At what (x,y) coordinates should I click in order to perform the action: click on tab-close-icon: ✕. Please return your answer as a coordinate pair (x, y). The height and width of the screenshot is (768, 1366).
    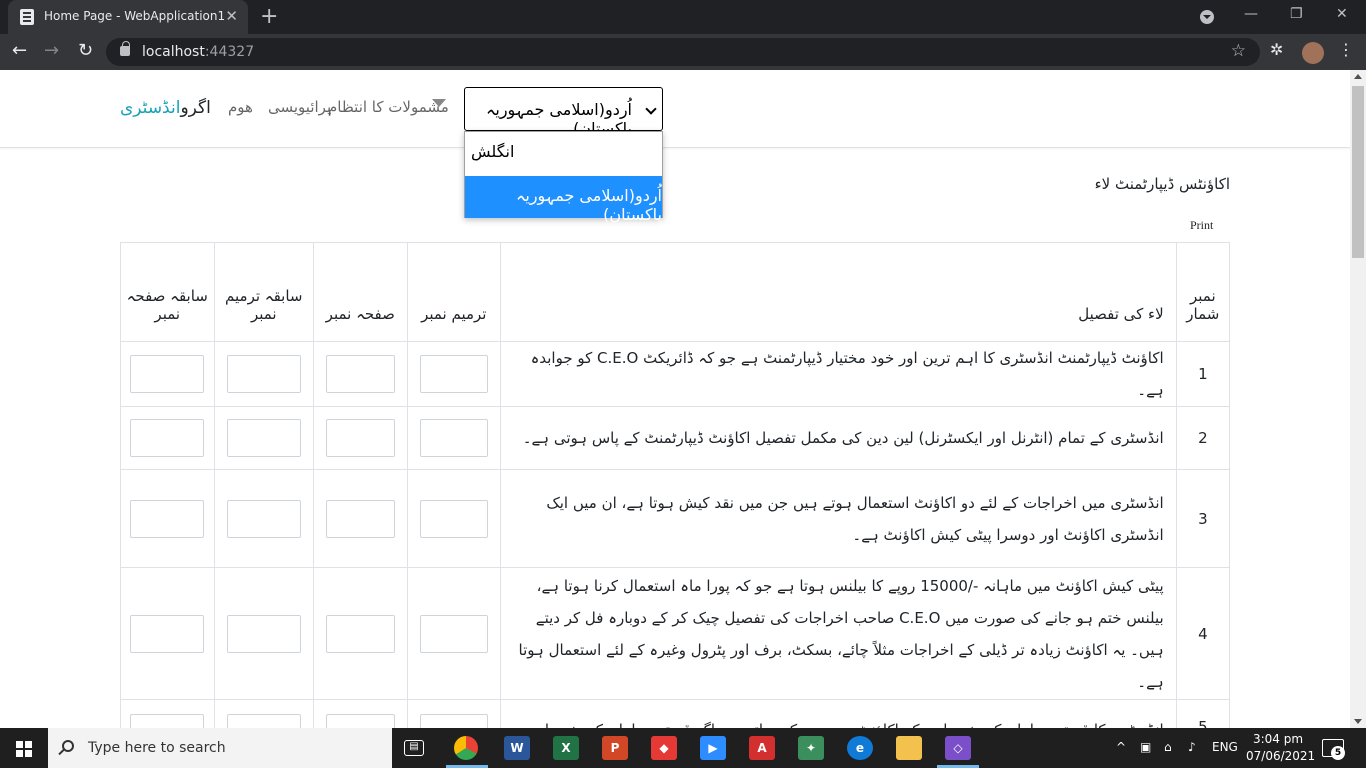
    Looking at the image, I should click on (231, 16).